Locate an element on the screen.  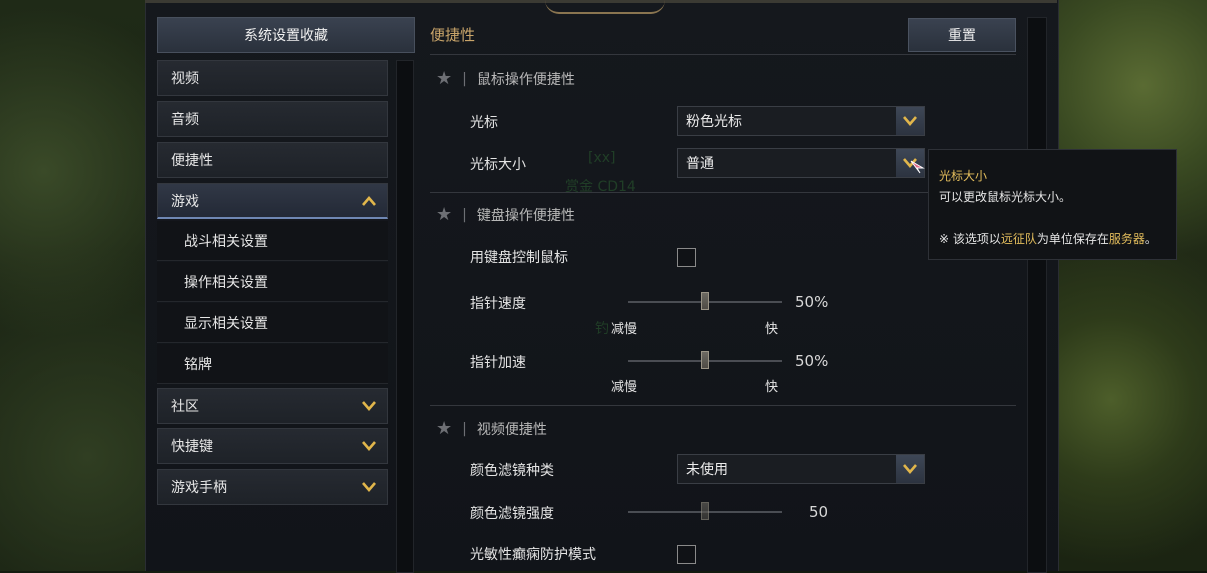
group-header-video: ★ | 视频便捷性 is located at coordinates (491, 429).